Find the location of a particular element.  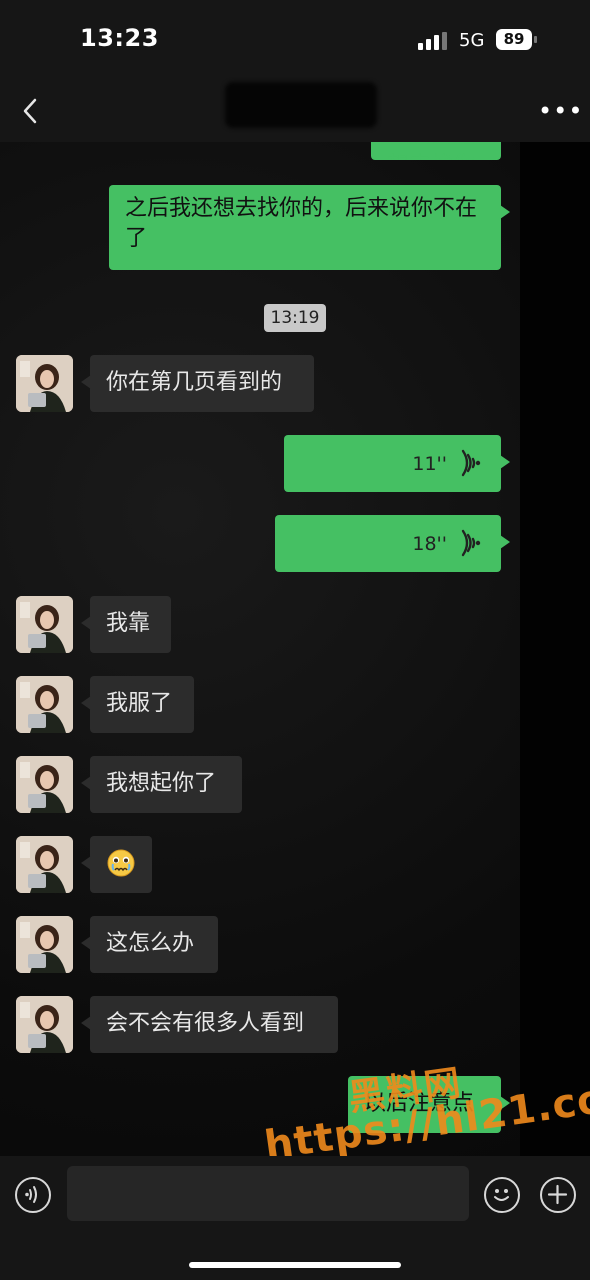

network-type: 5G is located at coordinates (472, 40).